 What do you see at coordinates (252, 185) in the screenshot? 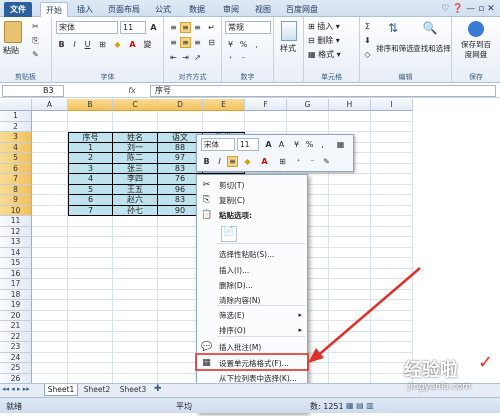
I see `context-menu-item-0: ✂ 剪切(T)` at bounding box center [252, 185].